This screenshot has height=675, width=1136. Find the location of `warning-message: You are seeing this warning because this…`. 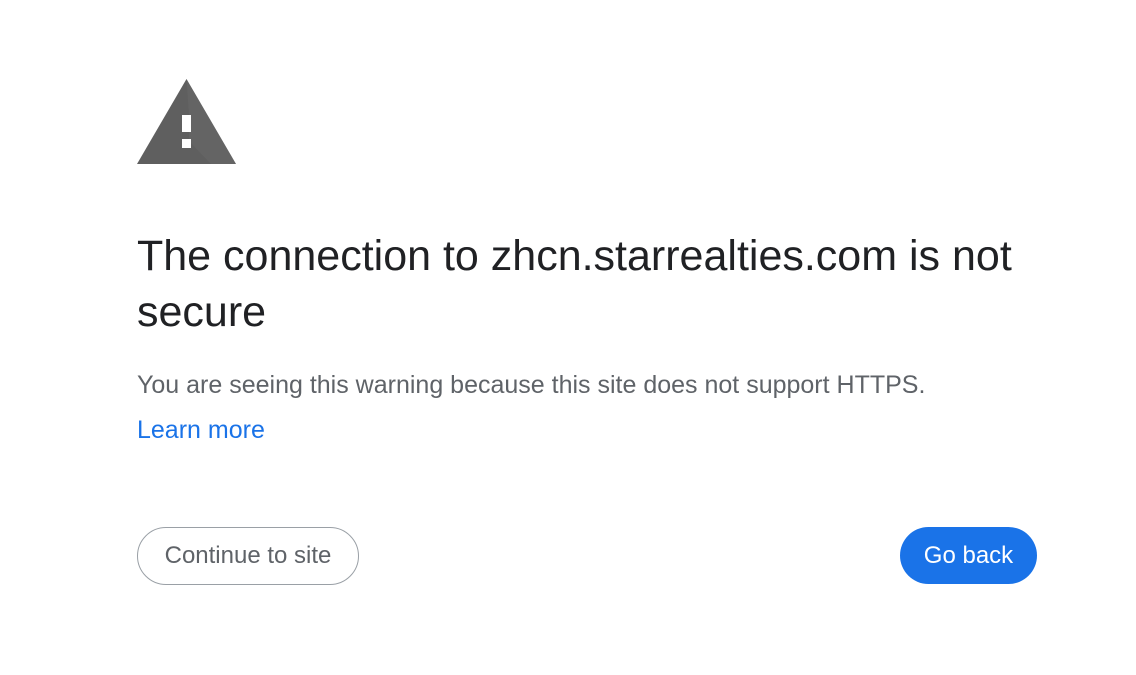

warning-message: You are seeing this warning because this… is located at coordinates (531, 385).